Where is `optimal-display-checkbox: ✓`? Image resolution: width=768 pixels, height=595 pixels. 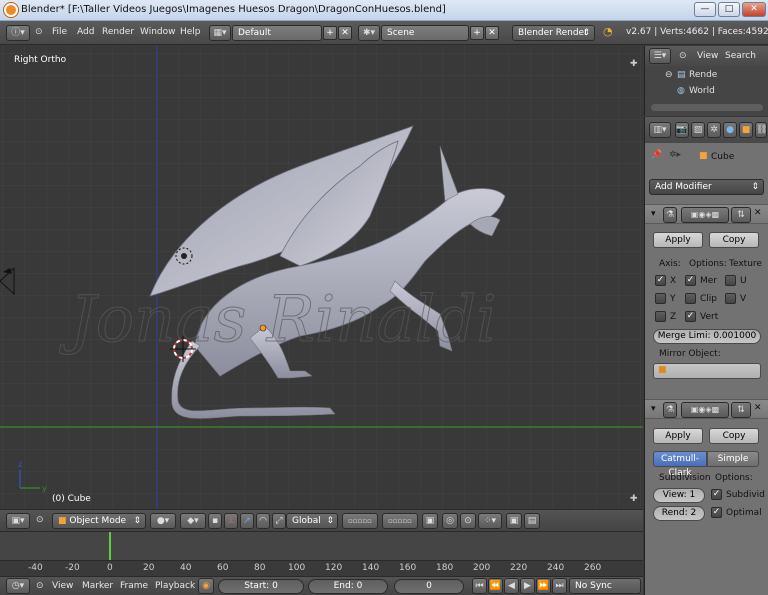
optimal-display-checkbox: ✓ is located at coordinates (716, 512).